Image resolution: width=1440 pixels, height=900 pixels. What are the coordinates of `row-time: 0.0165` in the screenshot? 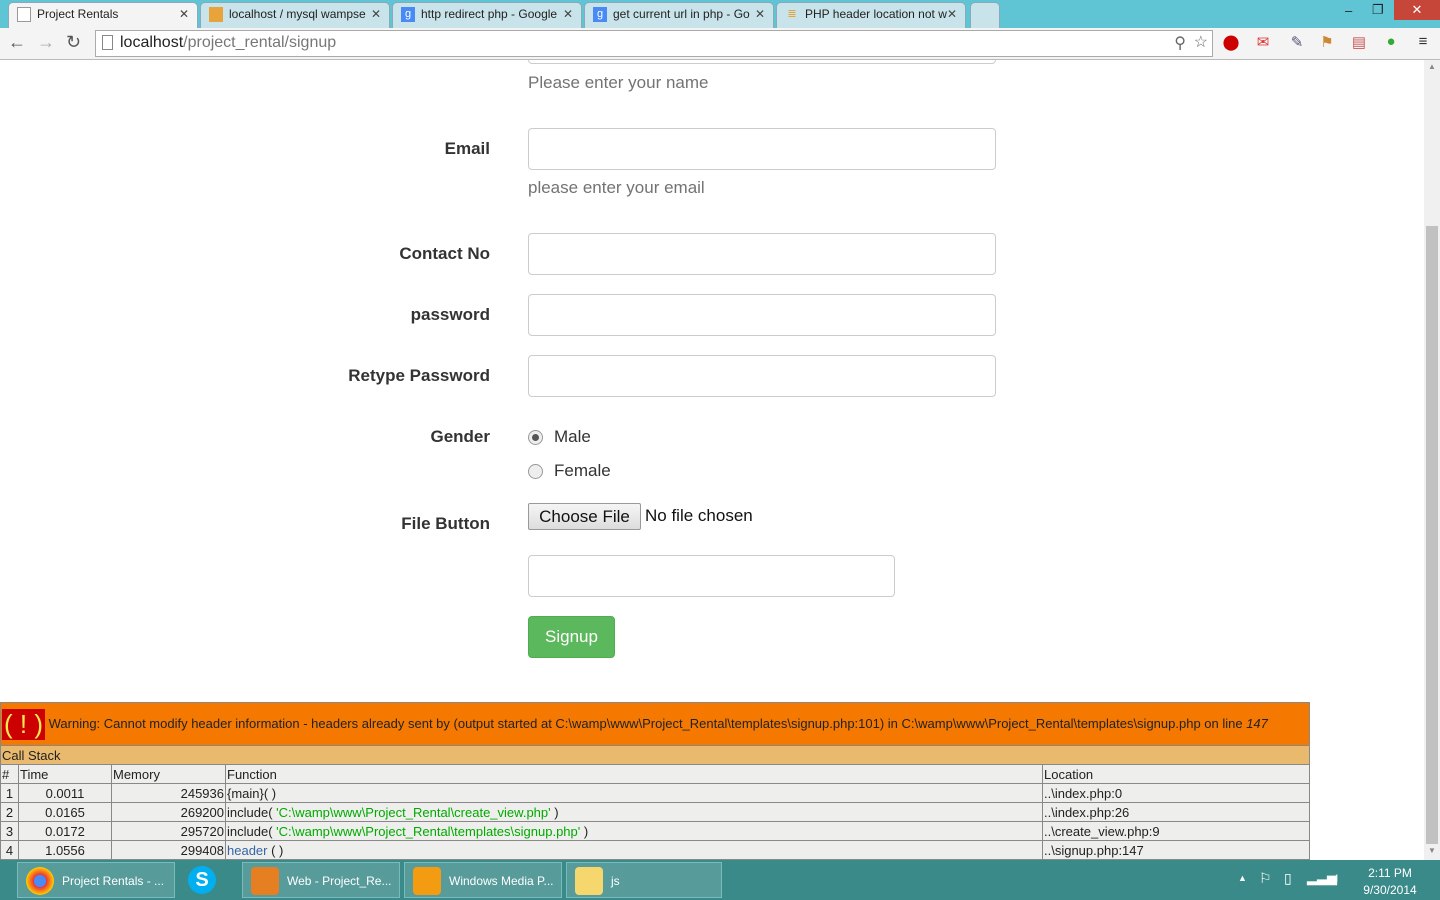 It's located at (65, 812).